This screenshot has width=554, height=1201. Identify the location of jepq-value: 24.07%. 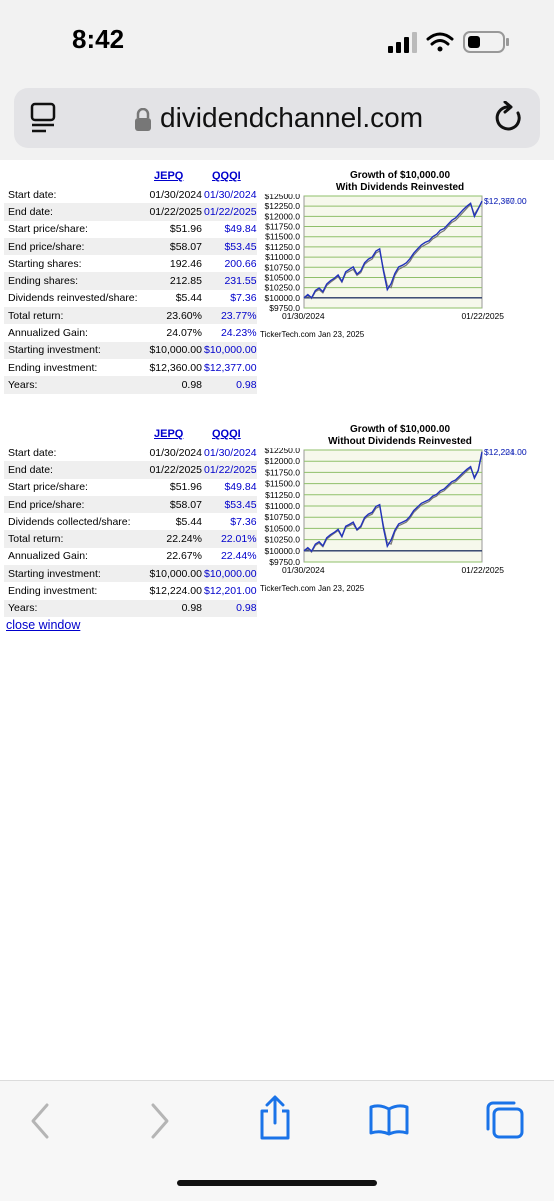
(184, 333).